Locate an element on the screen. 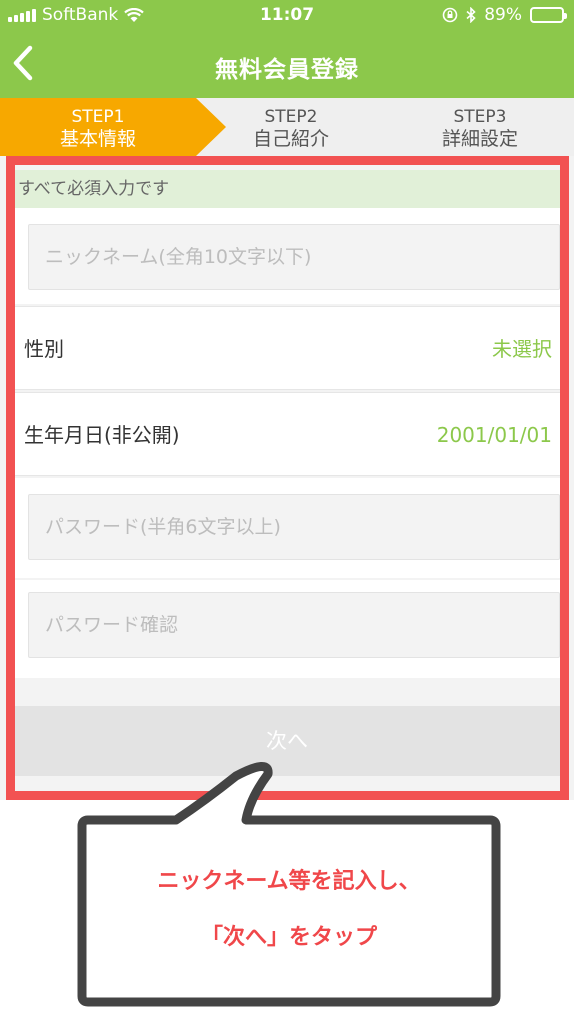 This screenshot has height=1024, width=574. password-confirm-input: パスワード確認 is located at coordinates (294, 625).